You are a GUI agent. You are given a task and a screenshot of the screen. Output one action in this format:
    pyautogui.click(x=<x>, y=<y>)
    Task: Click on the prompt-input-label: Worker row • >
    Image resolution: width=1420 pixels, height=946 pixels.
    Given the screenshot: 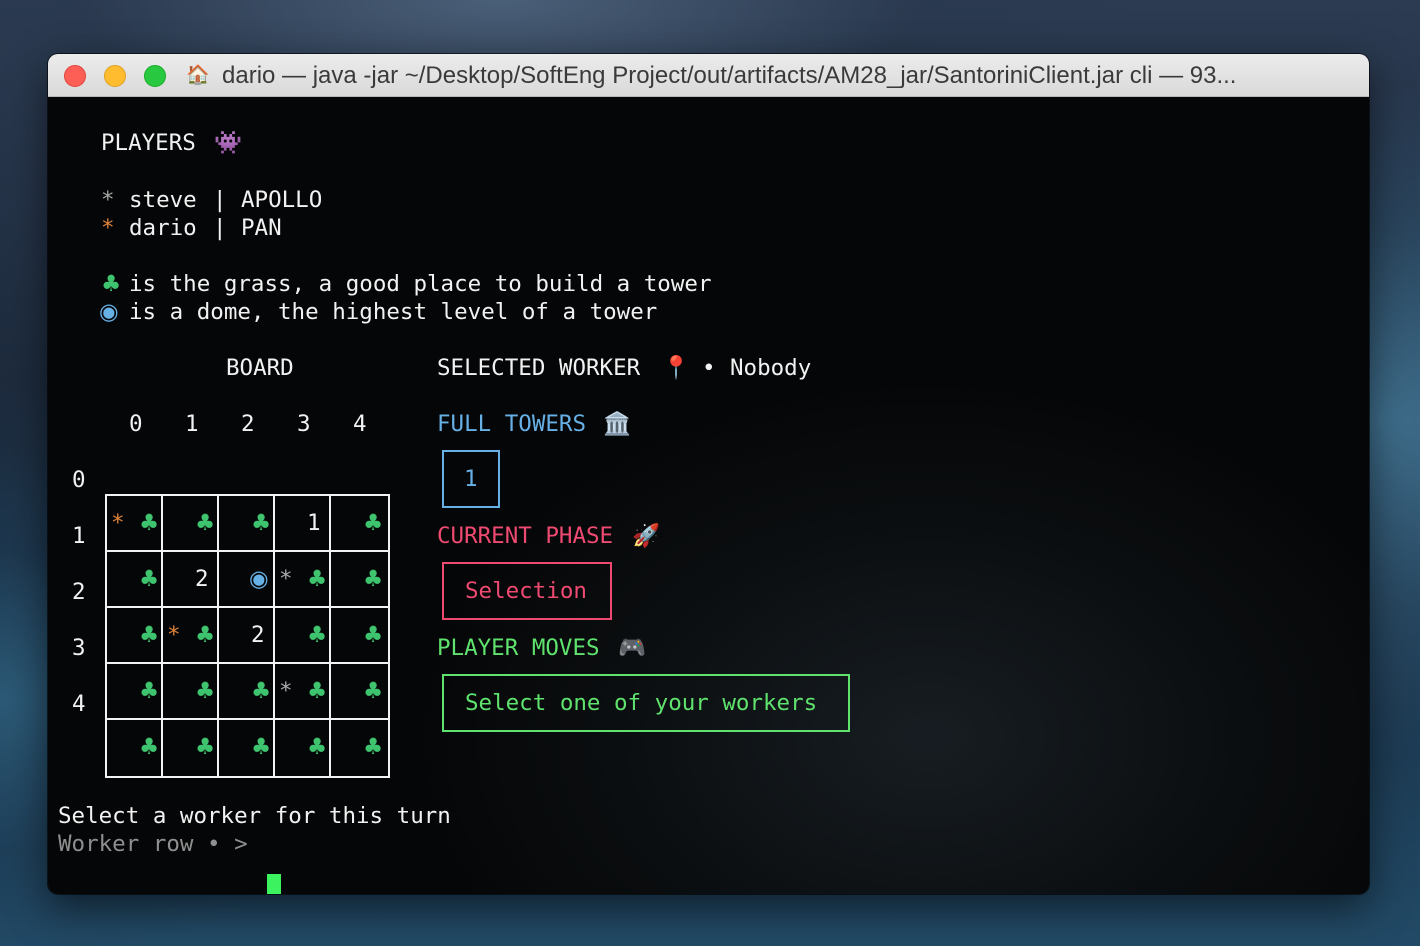 What is the action you would take?
    pyautogui.click(x=153, y=844)
    